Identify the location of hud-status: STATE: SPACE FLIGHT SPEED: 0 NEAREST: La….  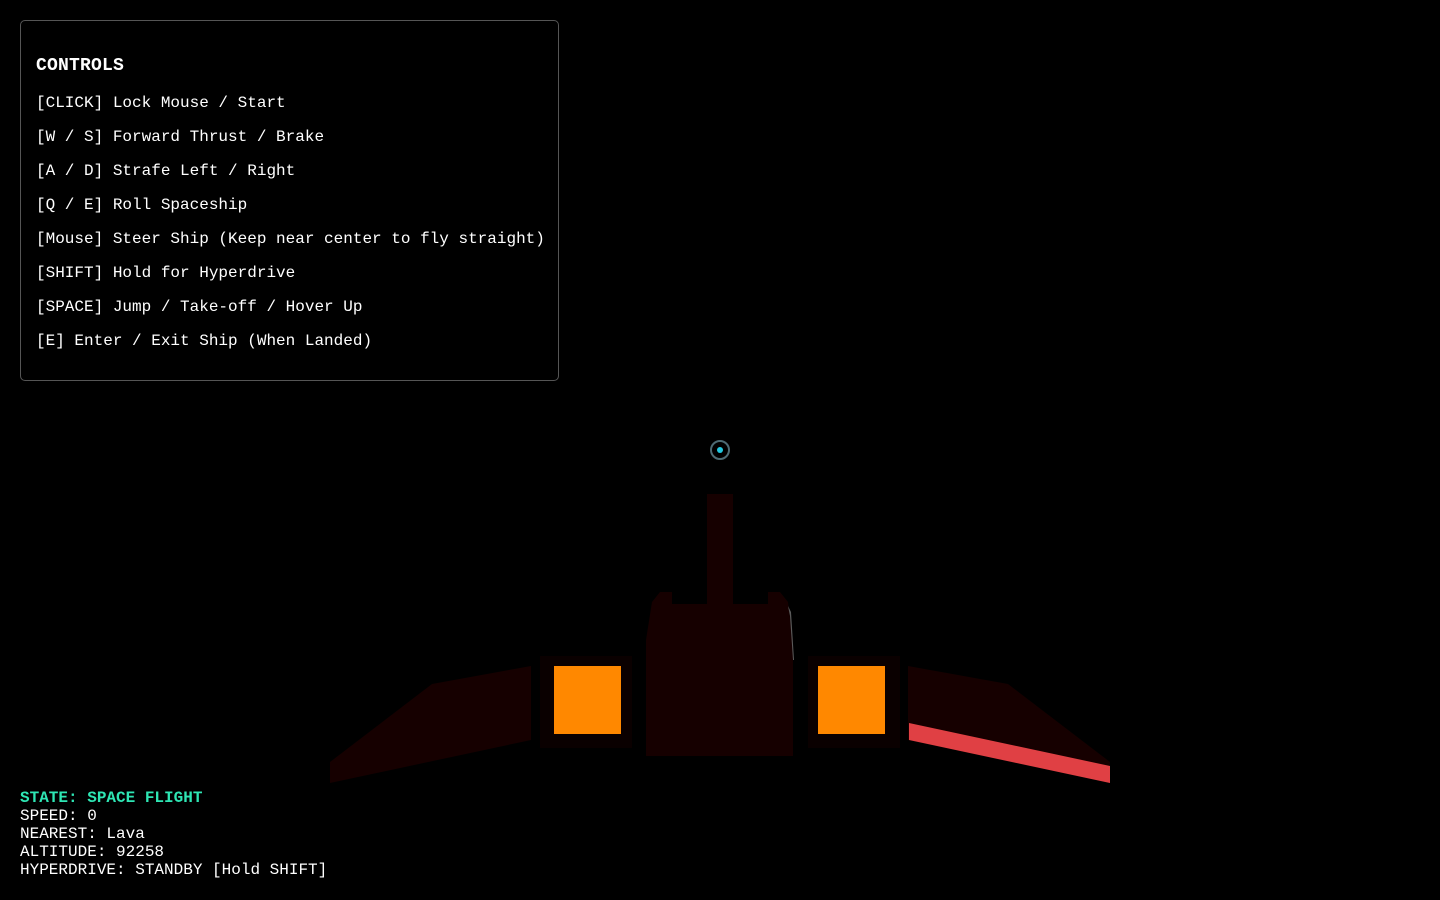
(173, 834).